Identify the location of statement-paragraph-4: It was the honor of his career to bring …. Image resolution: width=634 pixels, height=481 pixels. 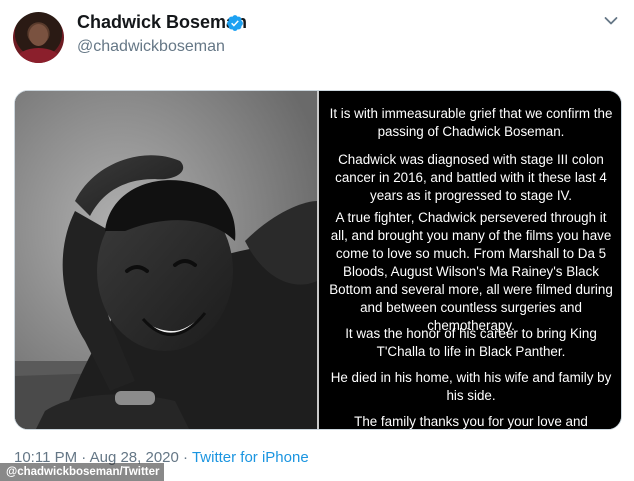
(471, 342).